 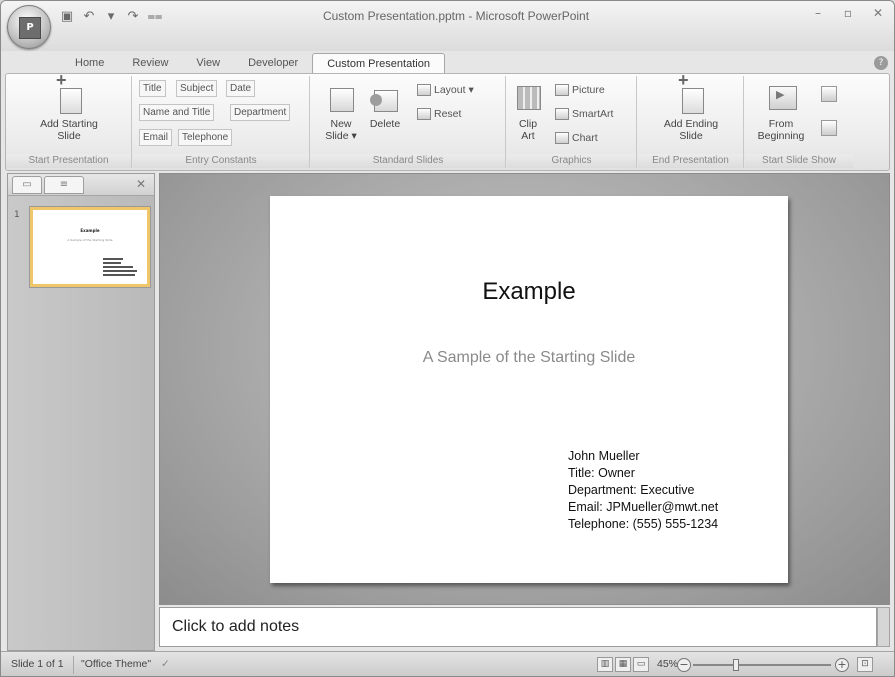 I want to click on from-beginning-icon, so click(x=781, y=97).